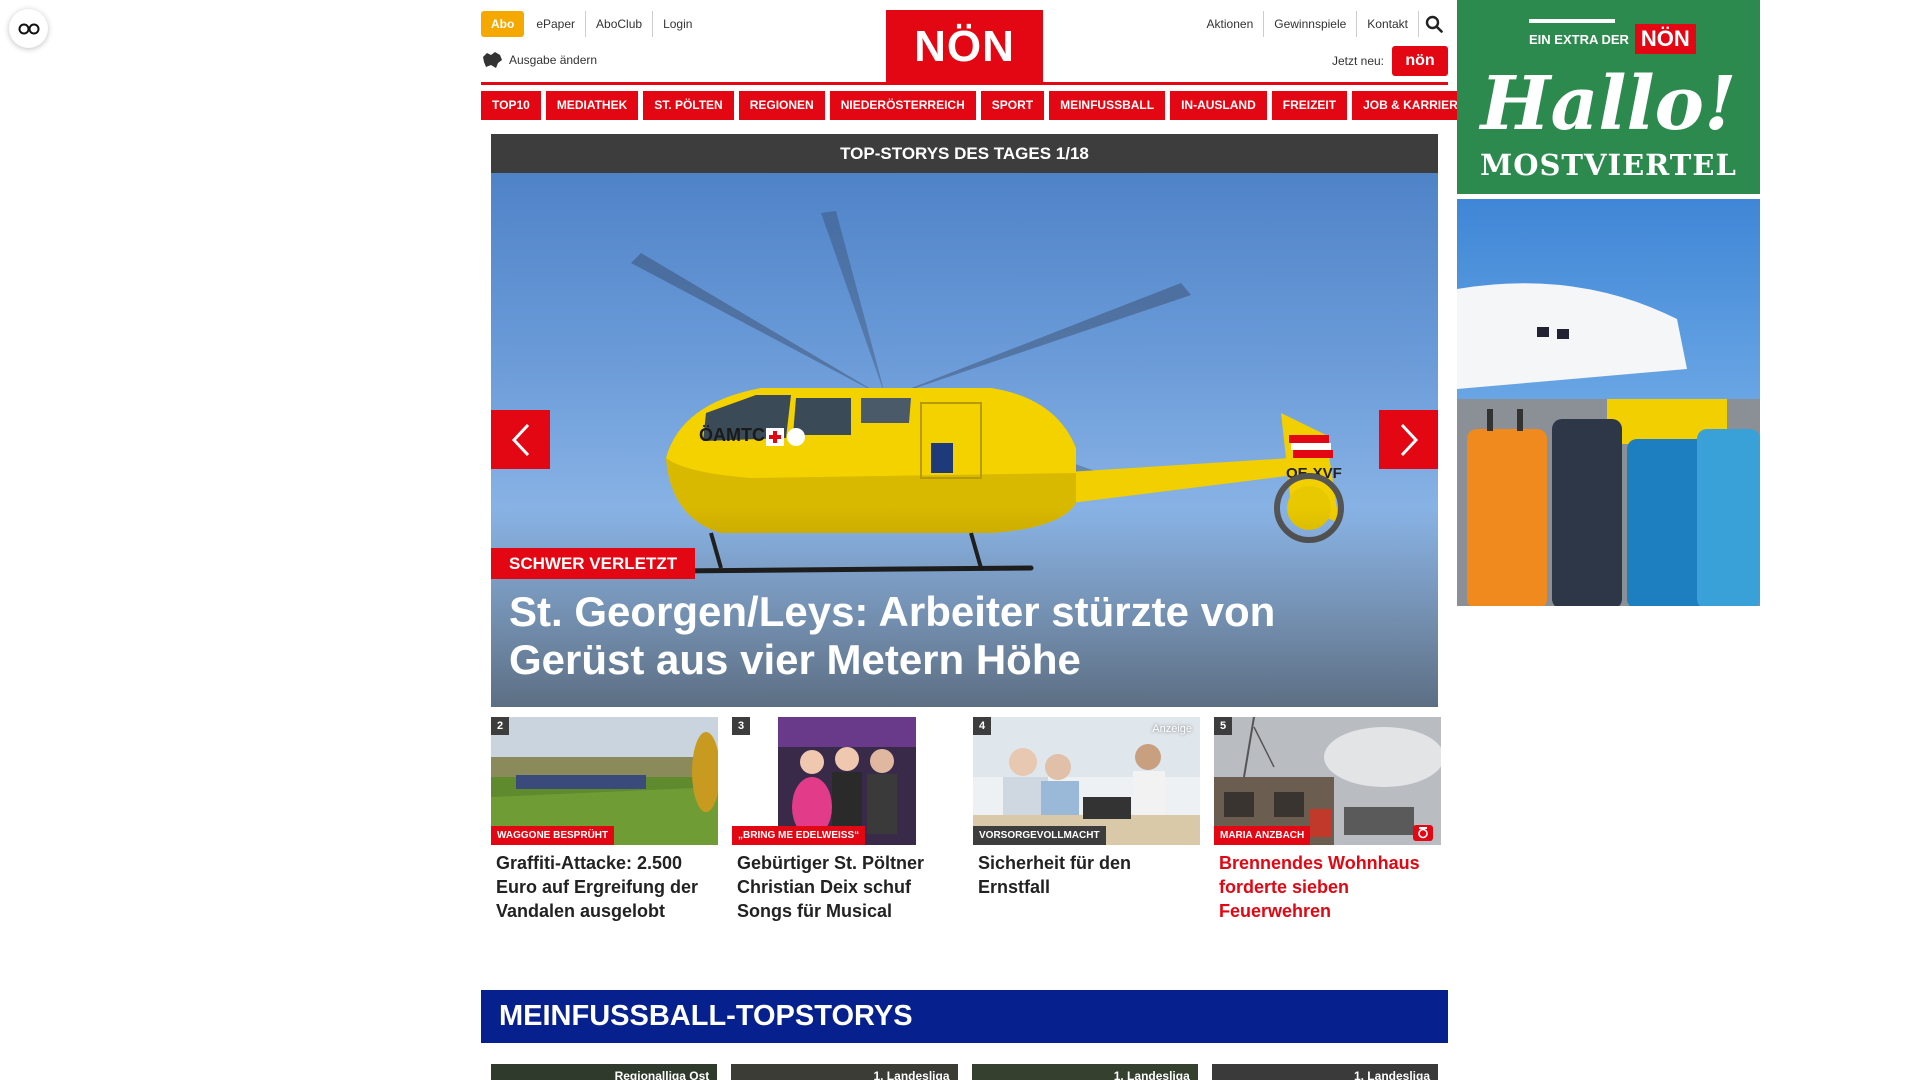 Image resolution: width=1920 pixels, height=1080 pixels. I want to click on teaser-image-musical: 3 „BRING ME EDELWEISS“, so click(845, 781).